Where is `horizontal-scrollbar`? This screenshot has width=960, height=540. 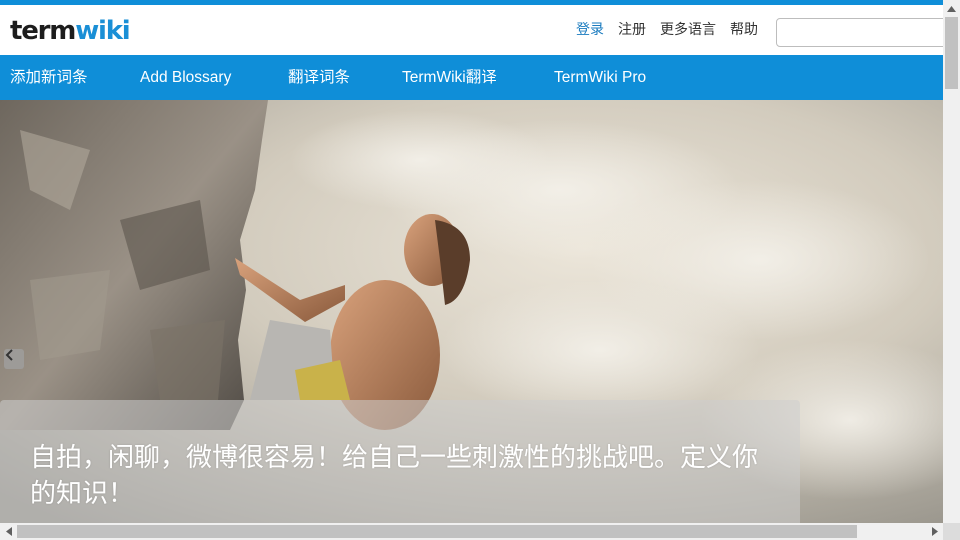
horizontal-scrollbar is located at coordinates (471, 531).